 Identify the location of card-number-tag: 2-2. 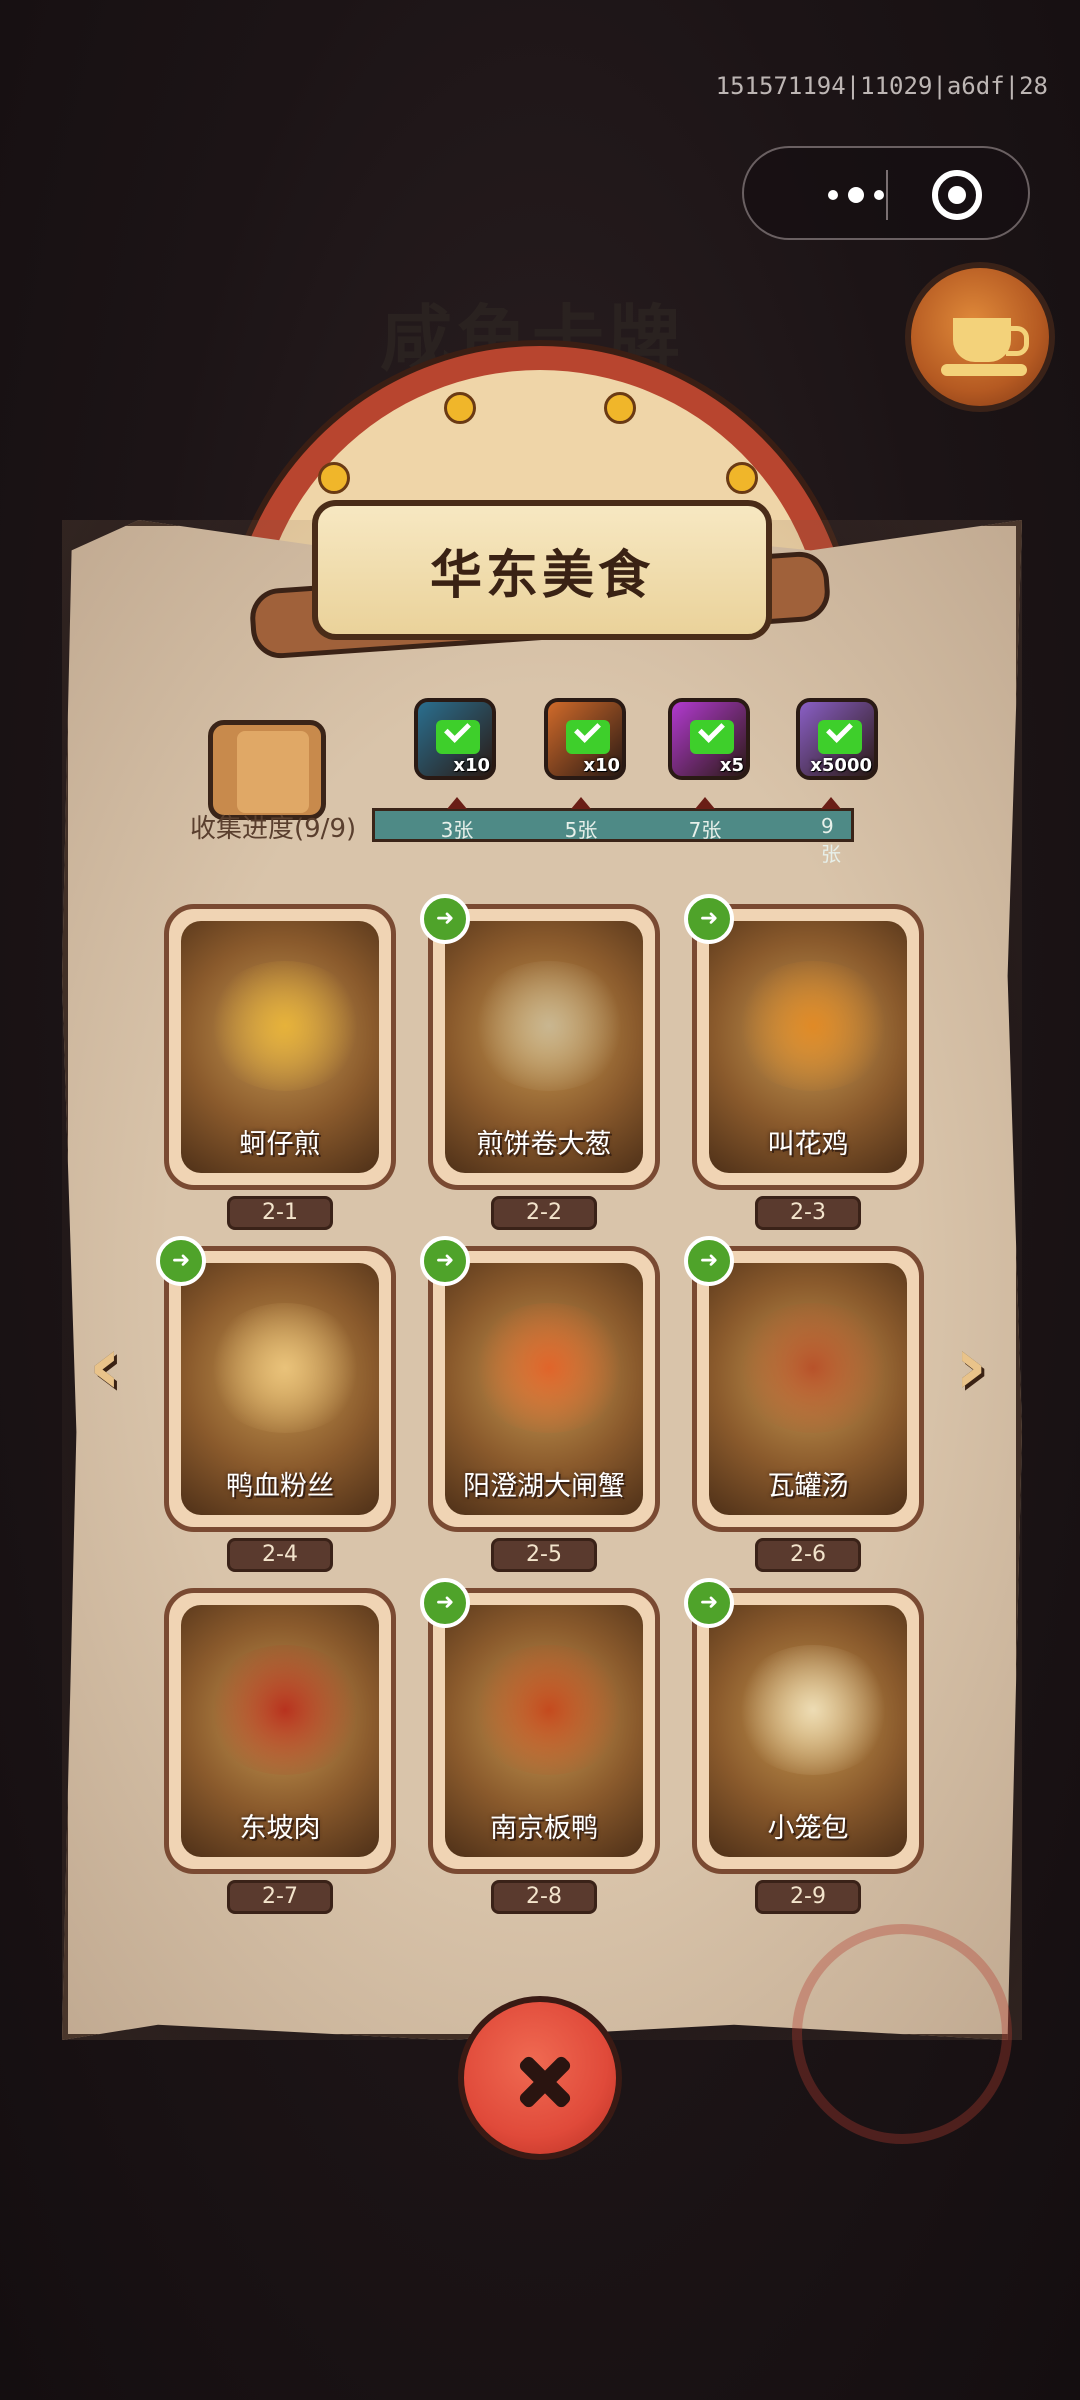
(544, 1213).